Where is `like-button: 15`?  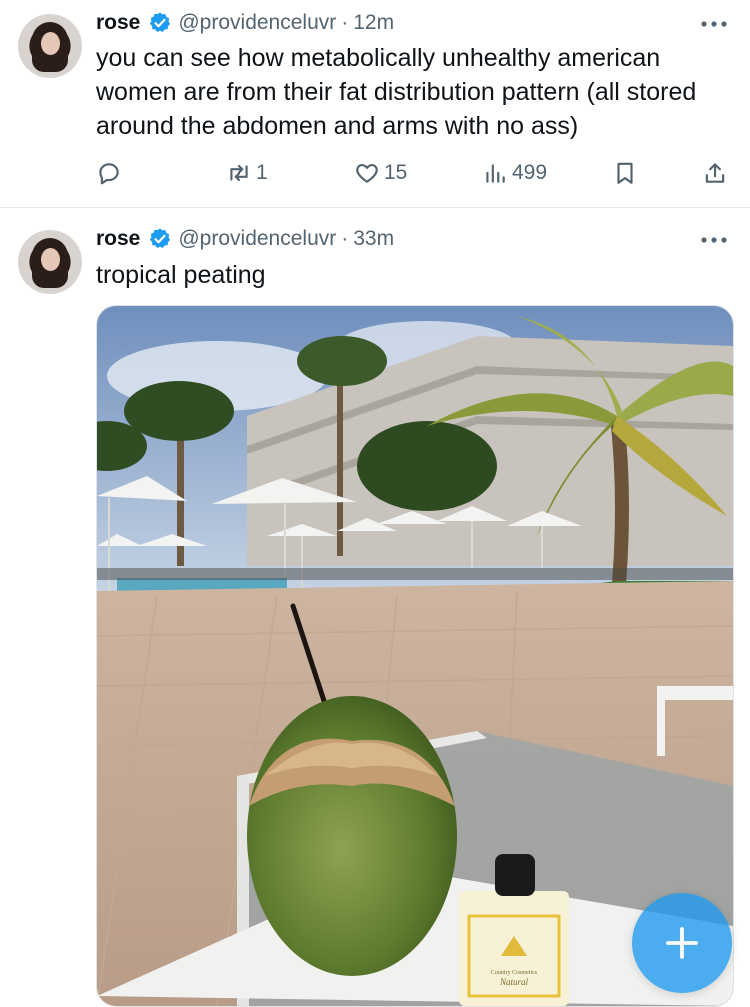 like-button: 15 is located at coordinates (380, 173).